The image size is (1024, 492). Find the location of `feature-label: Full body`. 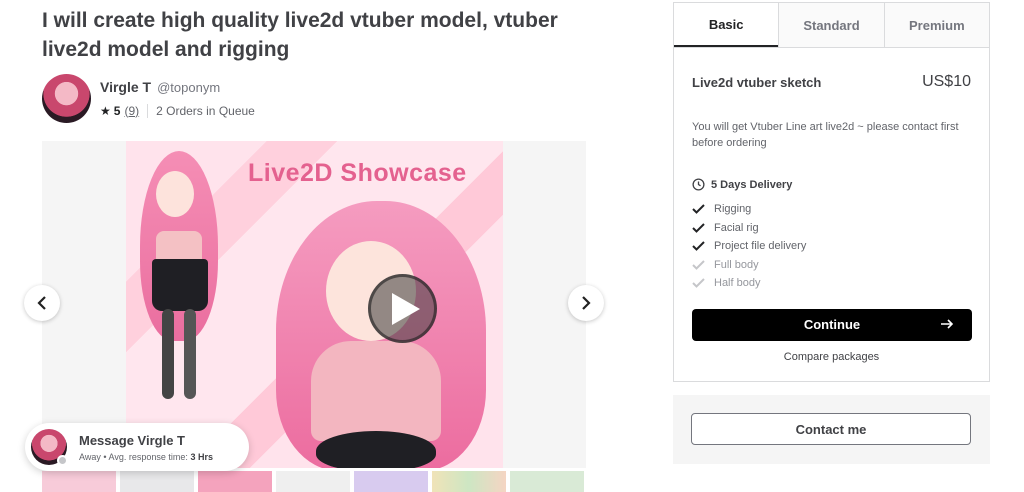

feature-label: Full body is located at coordinates (736, 264).